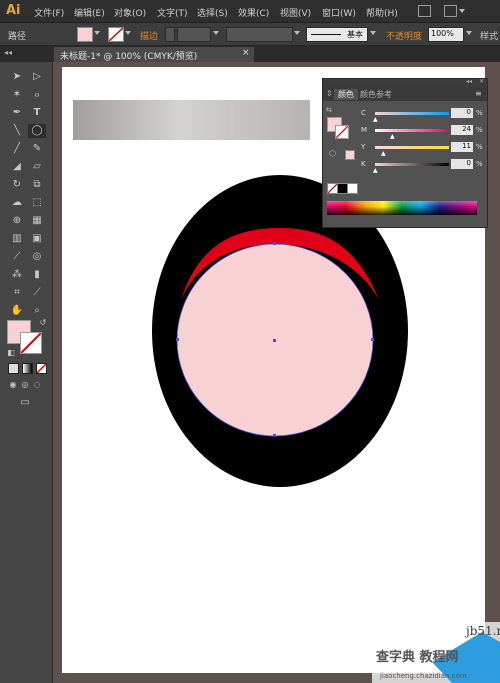 This screenshot has width=500, height=683. What do you see at coordinates (274, 340) in the screenshot?
I see `center-point` at bounding box center [274, 340].